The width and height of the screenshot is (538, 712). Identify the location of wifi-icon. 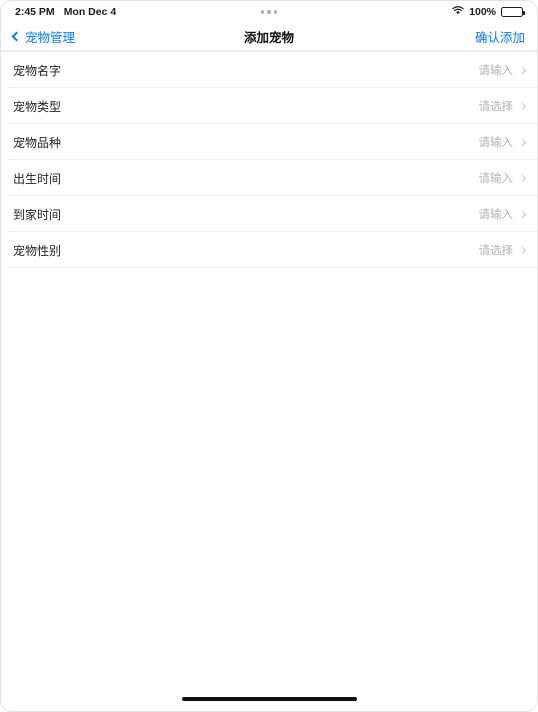
(458, 12).